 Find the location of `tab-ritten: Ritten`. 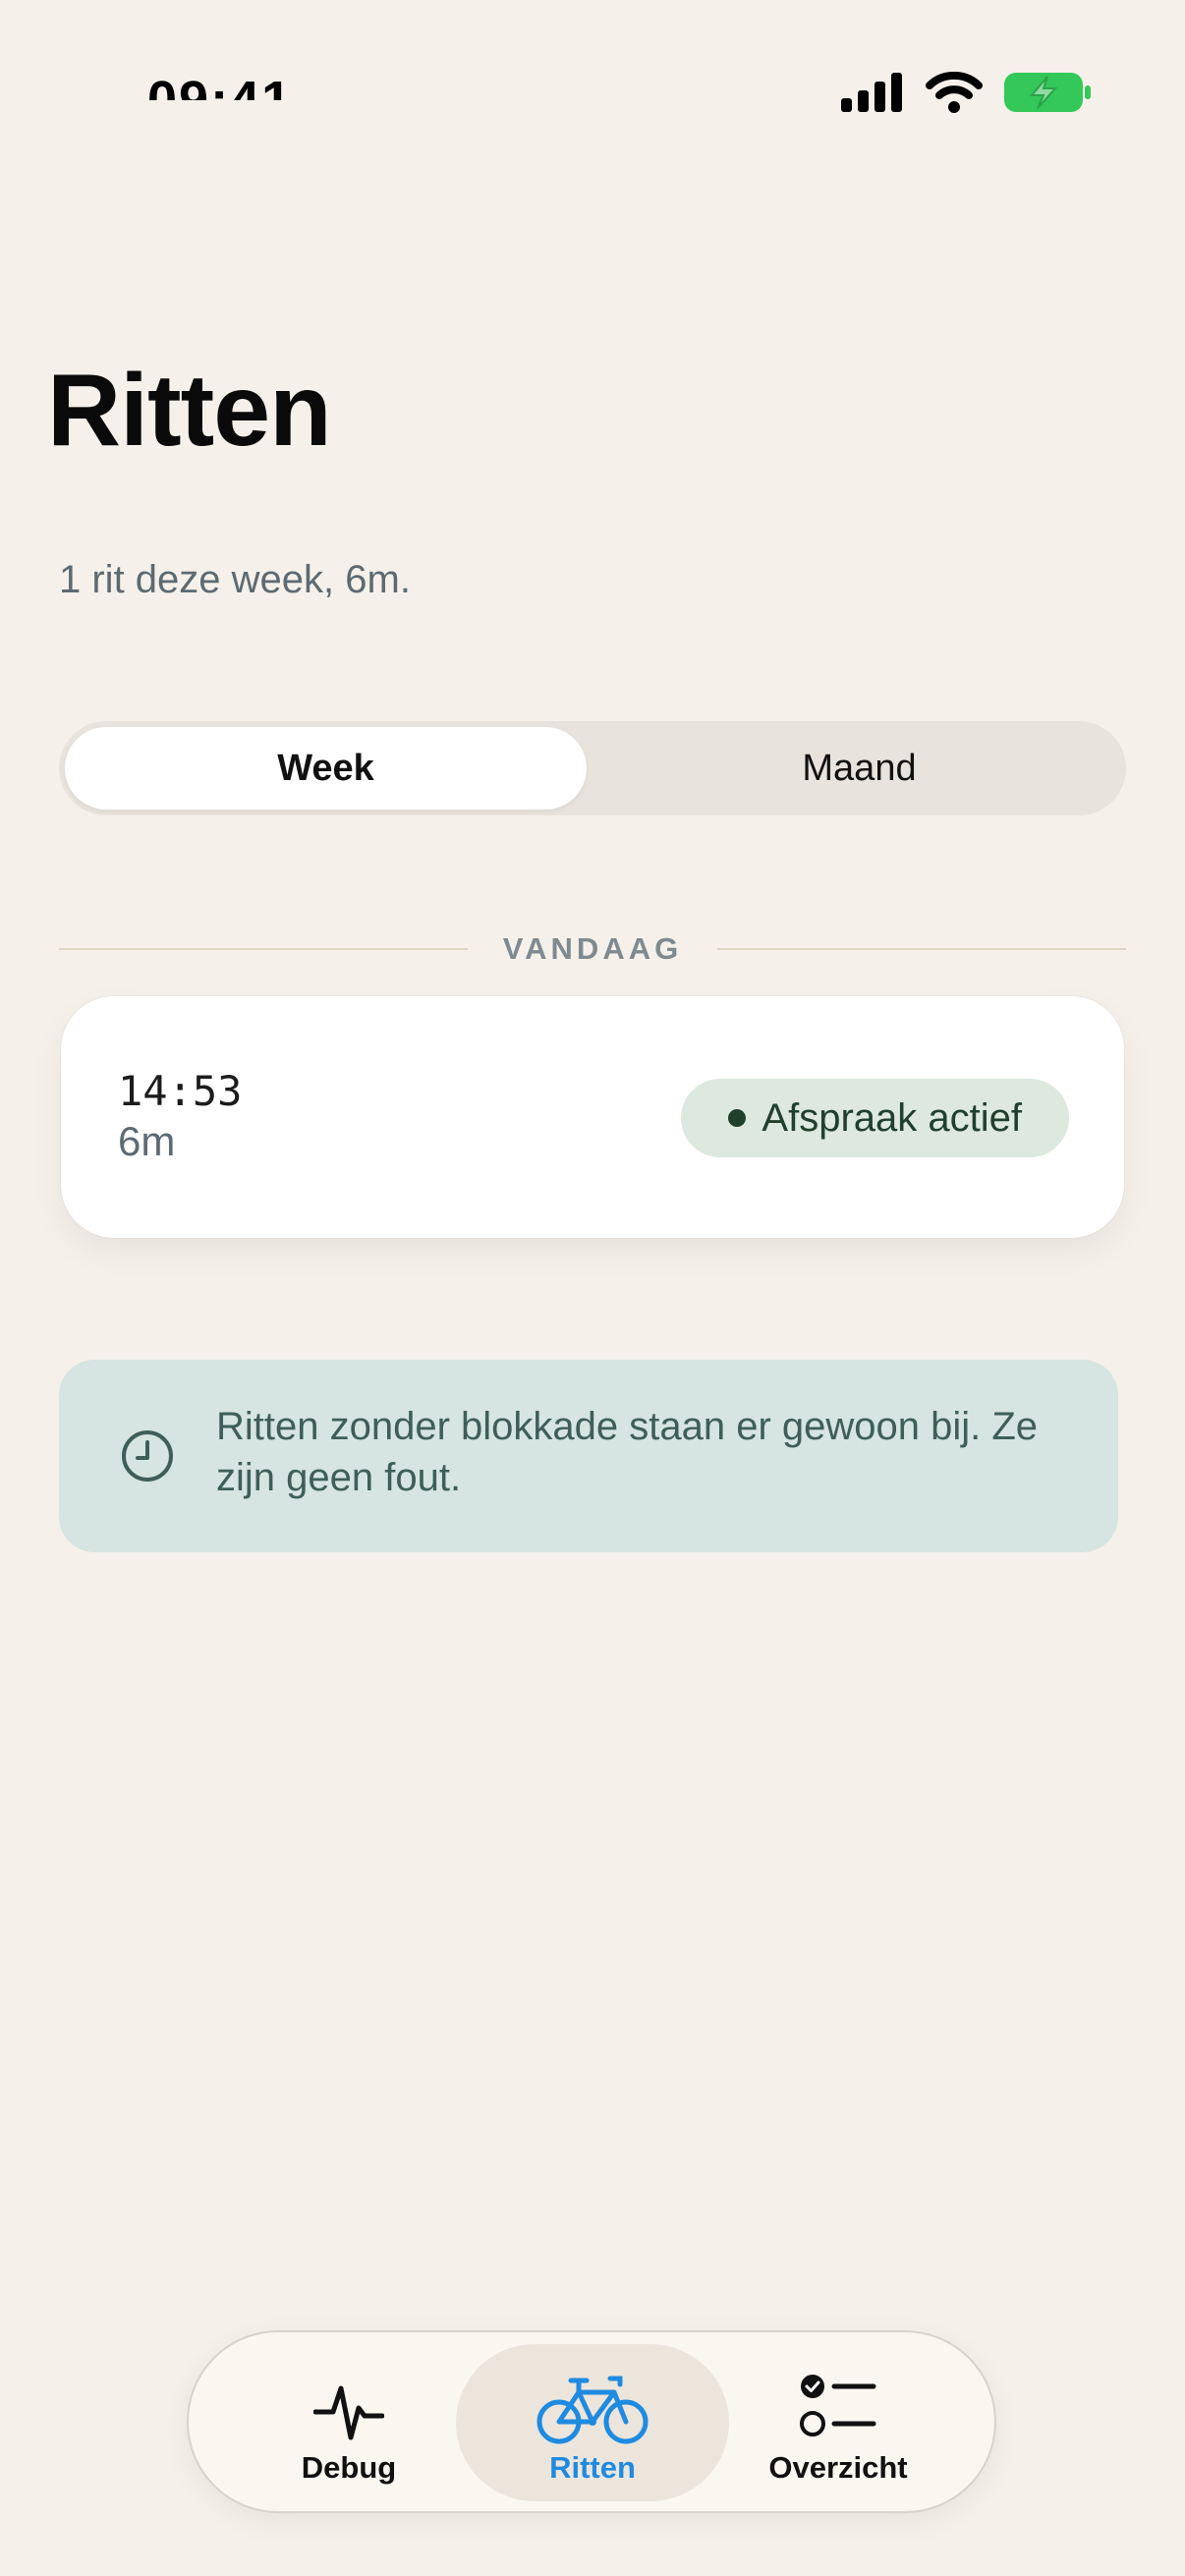

tab-ritten: Ritten is located at coordinates (592, 2422).